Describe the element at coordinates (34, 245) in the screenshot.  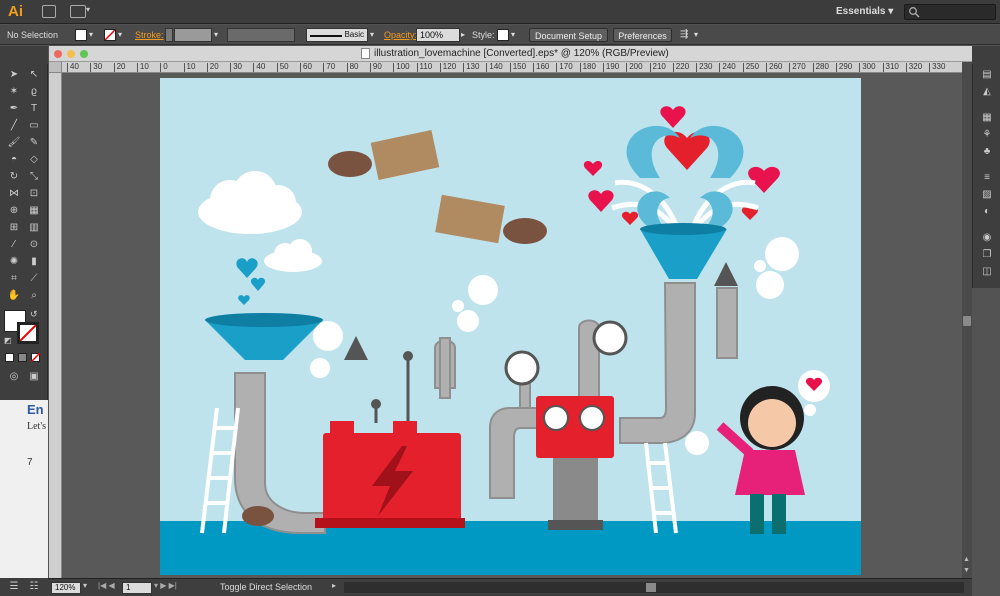
I see `blend-tool-icon: ⊙` at that location.